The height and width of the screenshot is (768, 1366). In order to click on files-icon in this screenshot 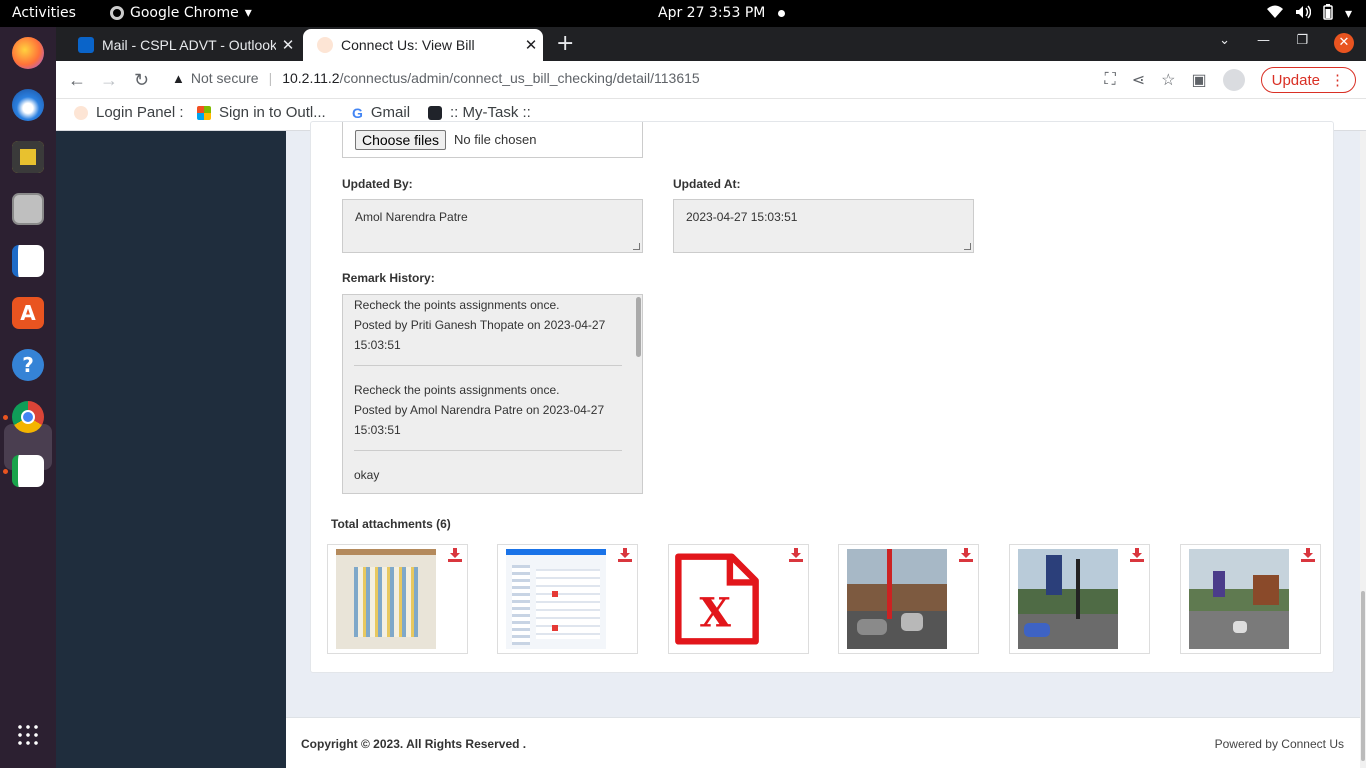, I will do `click(28, 209)`.